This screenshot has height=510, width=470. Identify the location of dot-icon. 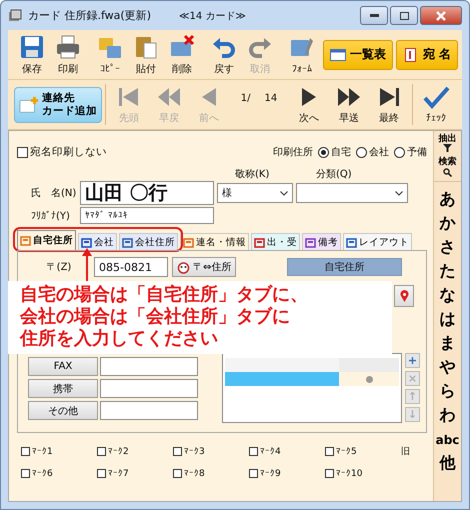
(369, 379).